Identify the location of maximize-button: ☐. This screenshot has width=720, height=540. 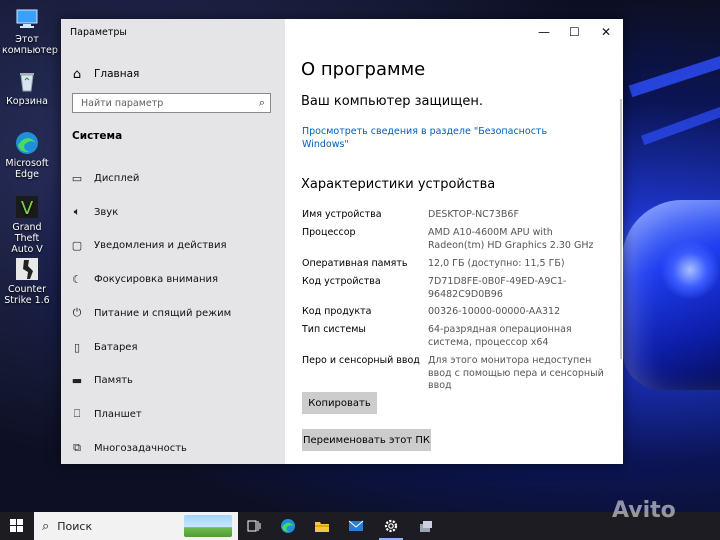
(574, 32).